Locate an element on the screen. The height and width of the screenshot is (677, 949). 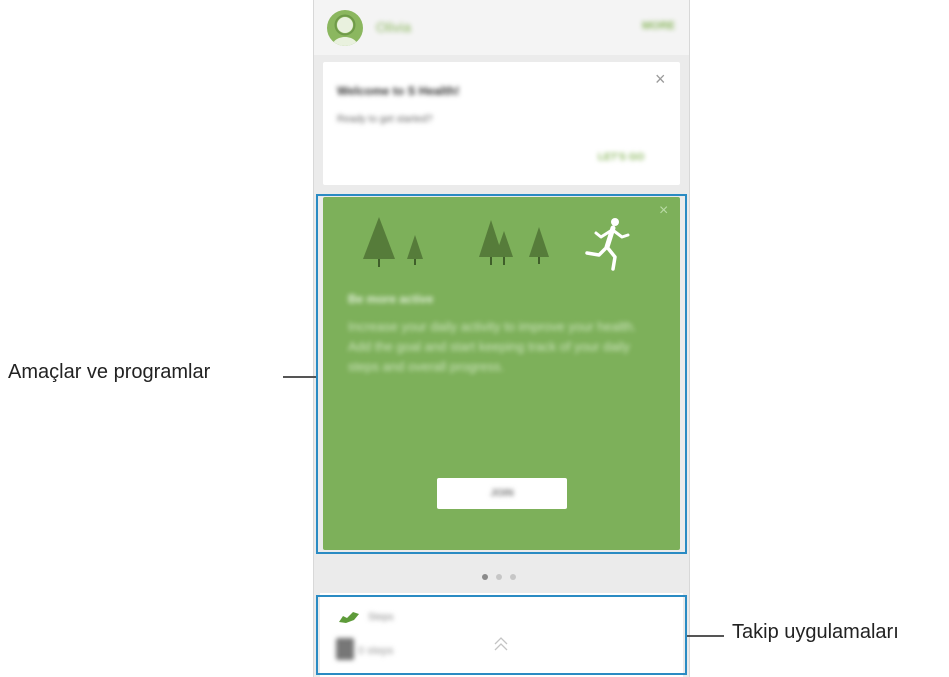
profile-name: Olivia is located at coordinates (393, 27).